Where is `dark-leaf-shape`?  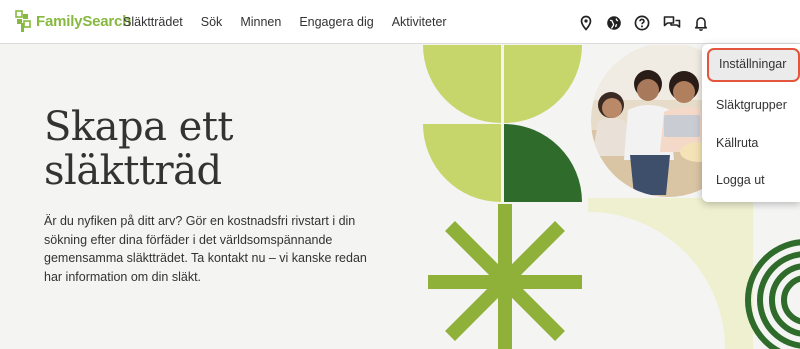
dark-leaf-shape is located at coordinates (543, 163).